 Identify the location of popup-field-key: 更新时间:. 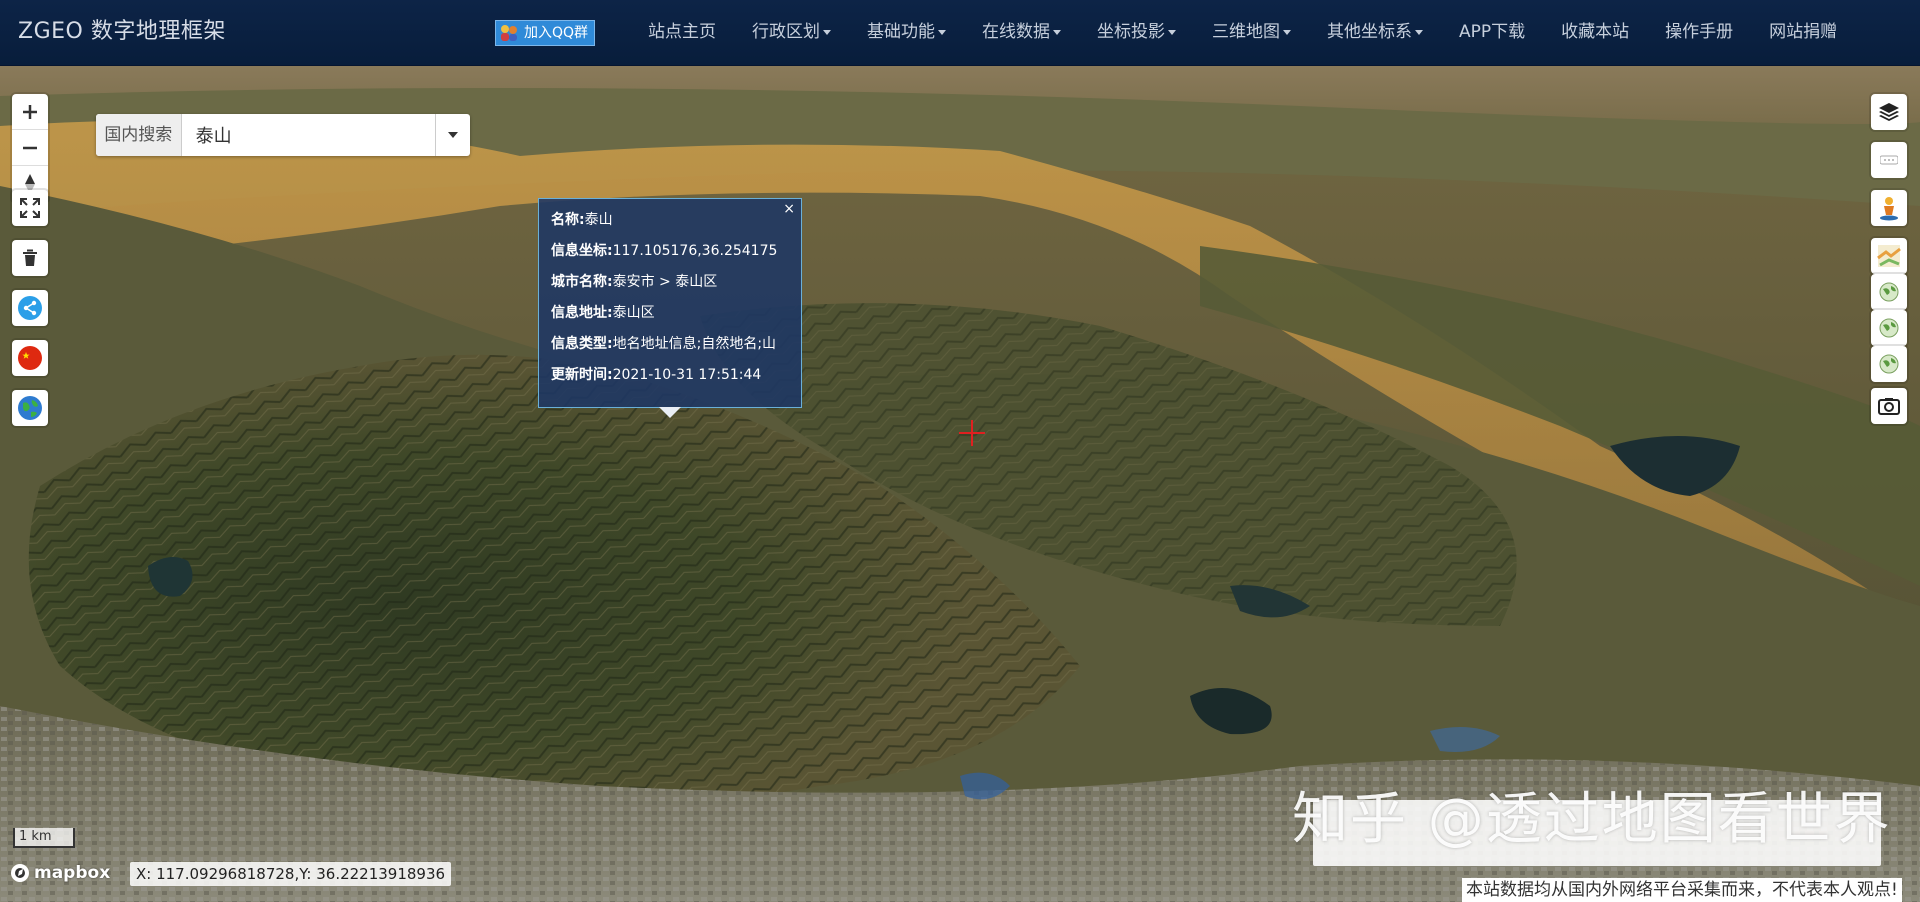
(582, 375).